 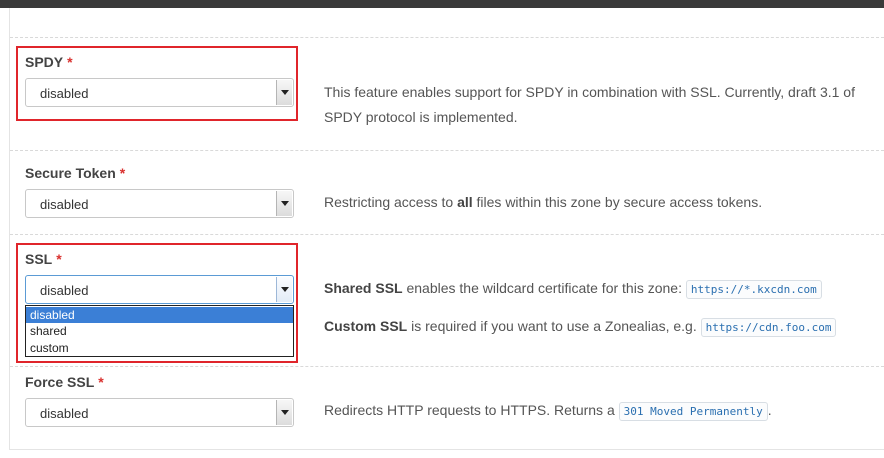 What do you see at coordinates (157, 303) in the screenshot?
I see `highlight-box-ssl` at bounding box center [157, 303].